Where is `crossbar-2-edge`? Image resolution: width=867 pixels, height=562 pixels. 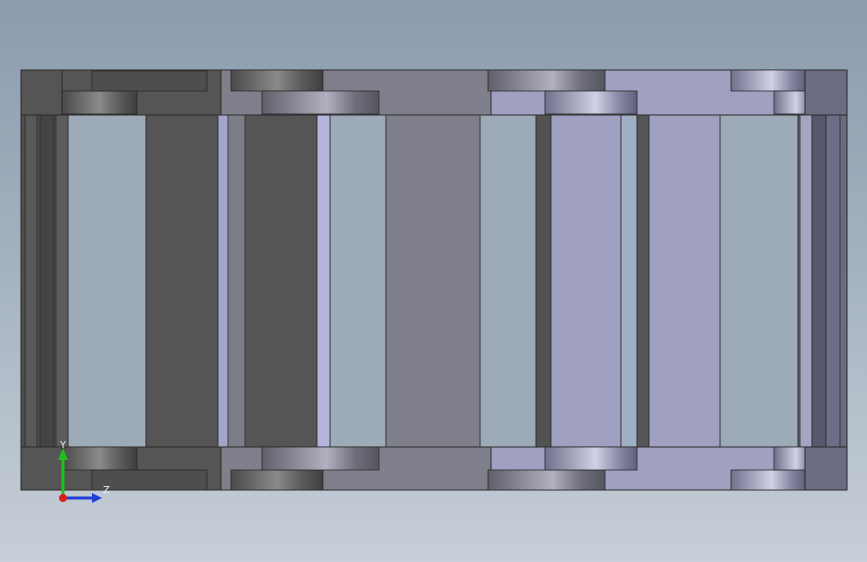 crossbar-2-edge is located at coordinates (323, 281).